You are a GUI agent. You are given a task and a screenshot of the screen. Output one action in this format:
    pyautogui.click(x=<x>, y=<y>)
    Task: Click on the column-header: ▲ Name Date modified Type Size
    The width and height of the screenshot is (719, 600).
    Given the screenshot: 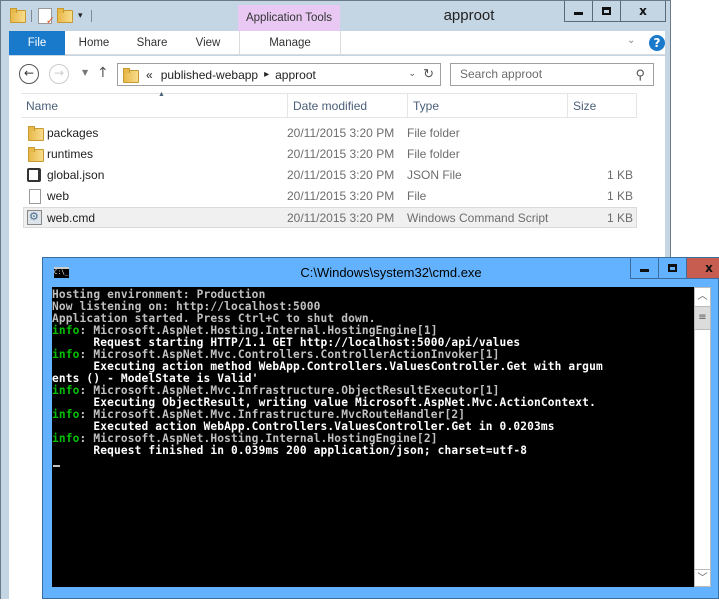 What is the action you would take?
    pyautogui.click(x=329, y=104)
    